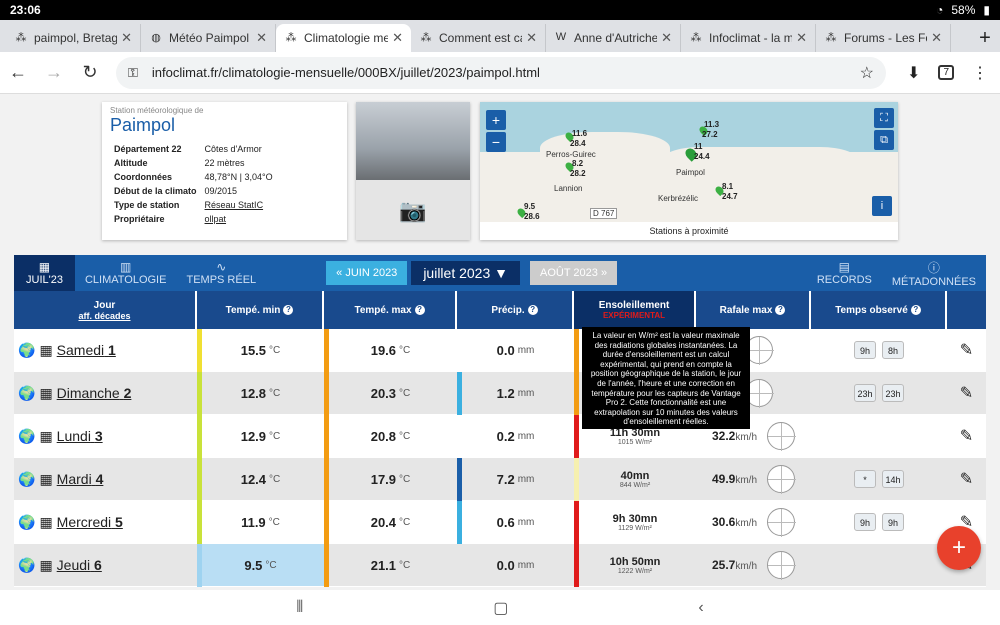  I want to click on browser-tab: ⁂ paimpol, Bretagne✕, so click(73, 38).